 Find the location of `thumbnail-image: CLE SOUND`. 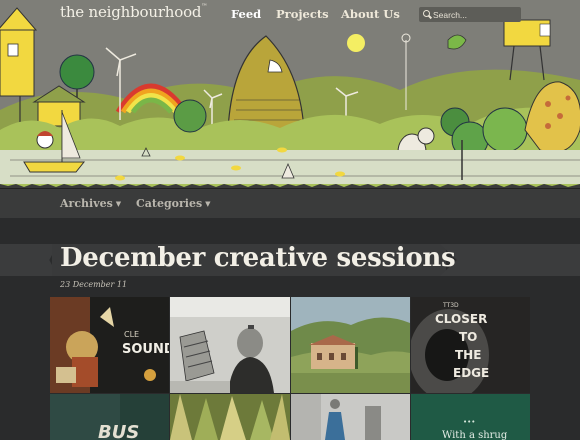

thumbnail-image: CLE SOUND is located at coordinates (109, 345).